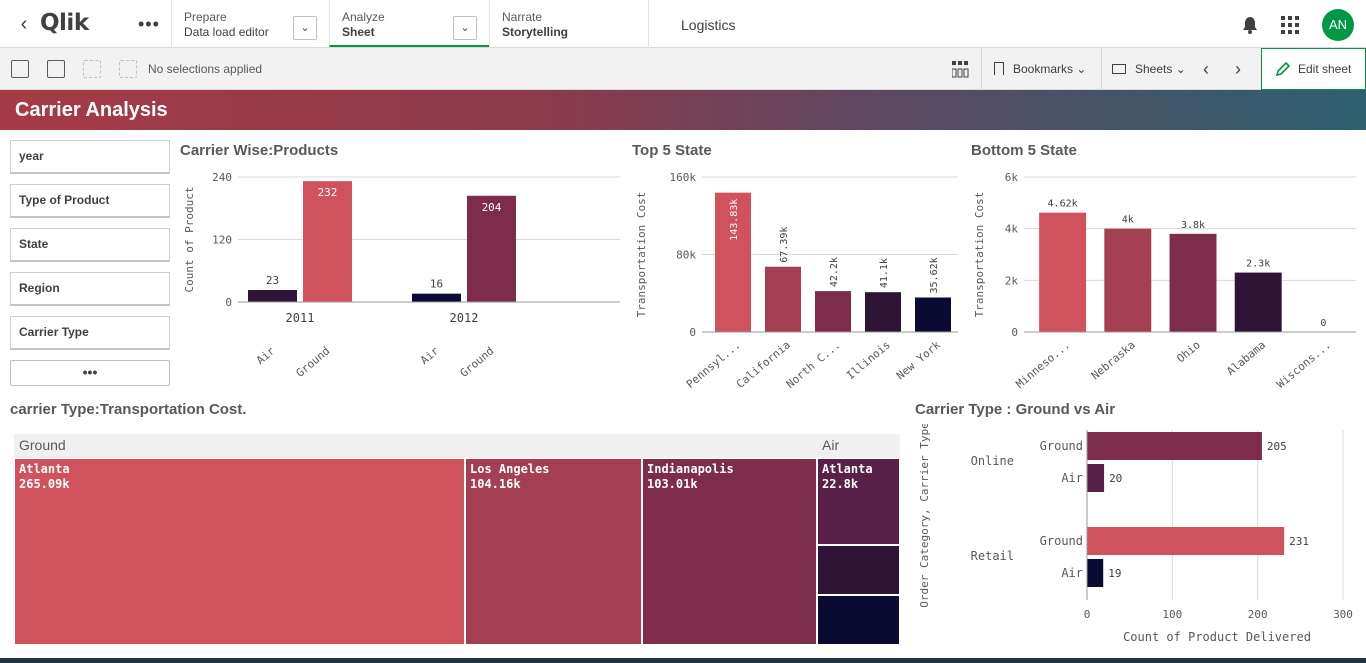 This screenshot has width=1366, height=663. I want to click on bookmarks-chevron-icon: ⌄, so click(1081, 69).